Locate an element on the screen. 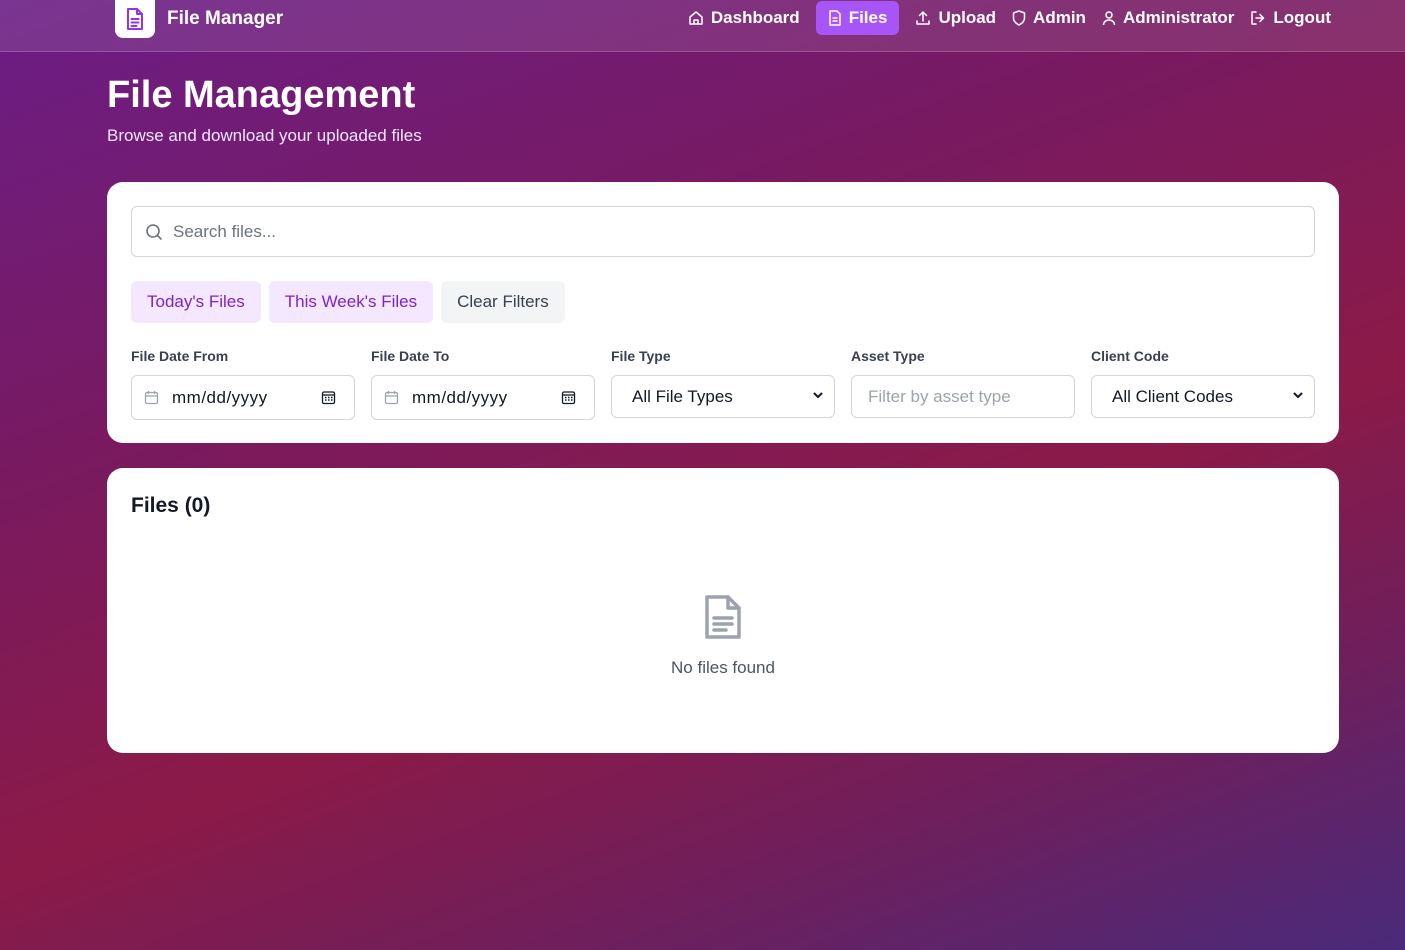 The image size is (1405, 950). file-type-select: All File Types is located at coordinates (723, 396).